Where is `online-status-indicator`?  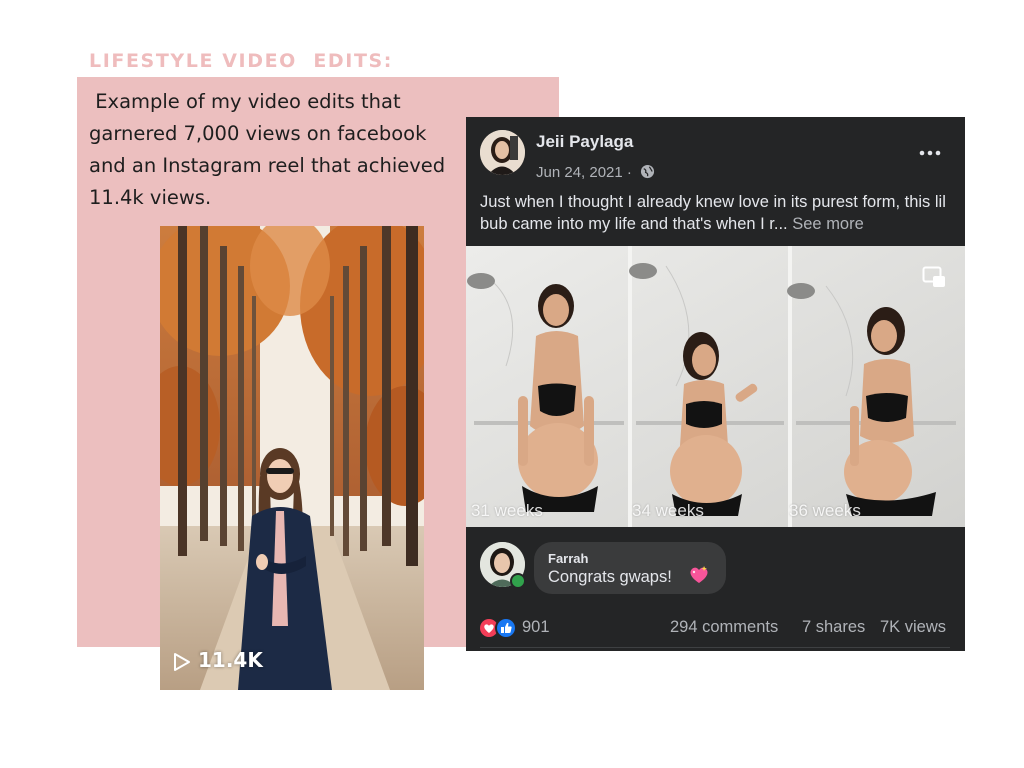
online-status-indicator is located at coordinates (518, 581).